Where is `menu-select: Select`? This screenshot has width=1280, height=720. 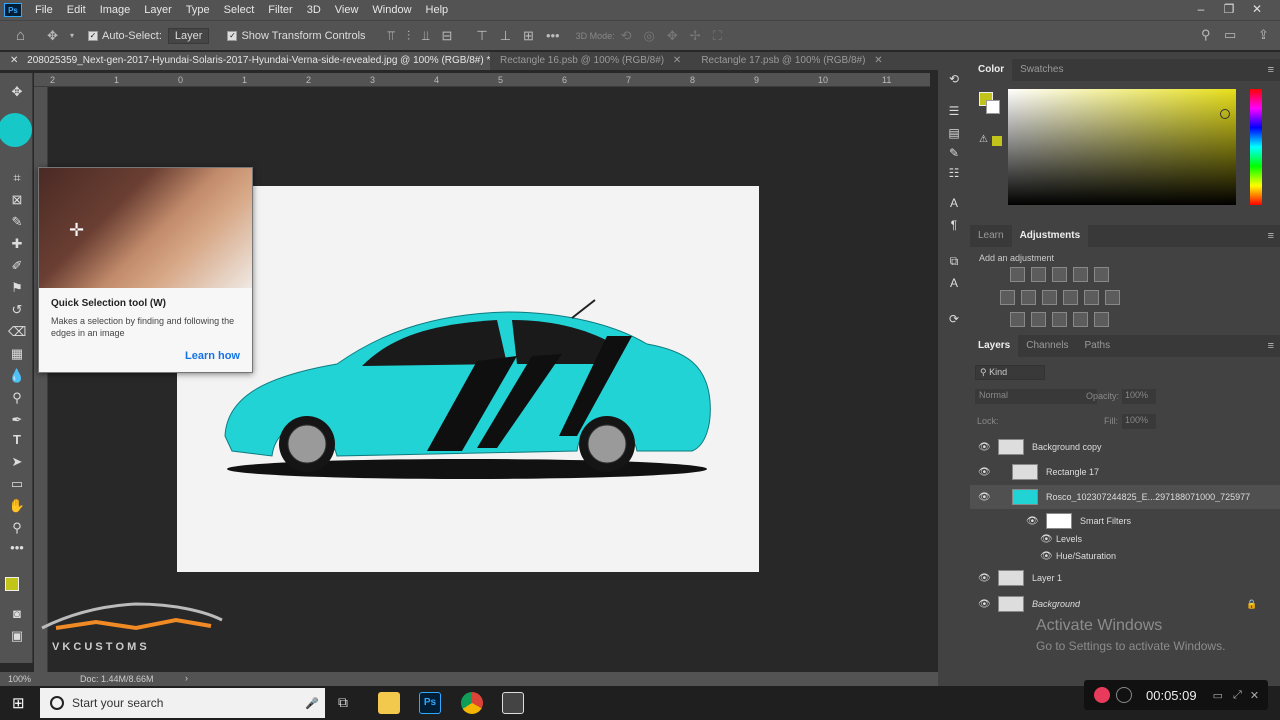
menu-select: Select is located at coordinates (239, 10).